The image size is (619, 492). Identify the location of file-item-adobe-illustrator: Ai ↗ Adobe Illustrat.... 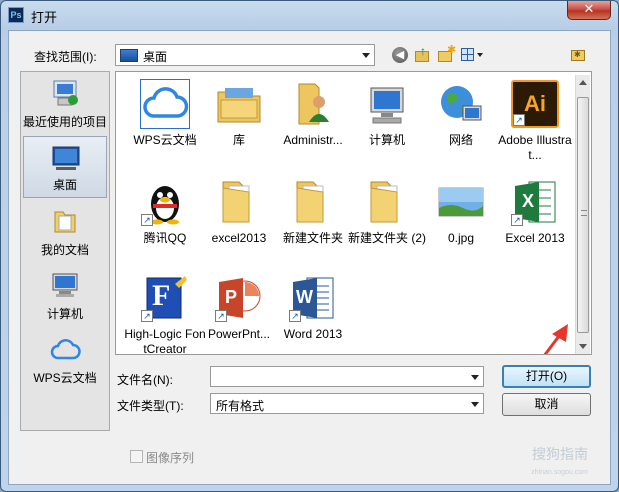
(535, 126).